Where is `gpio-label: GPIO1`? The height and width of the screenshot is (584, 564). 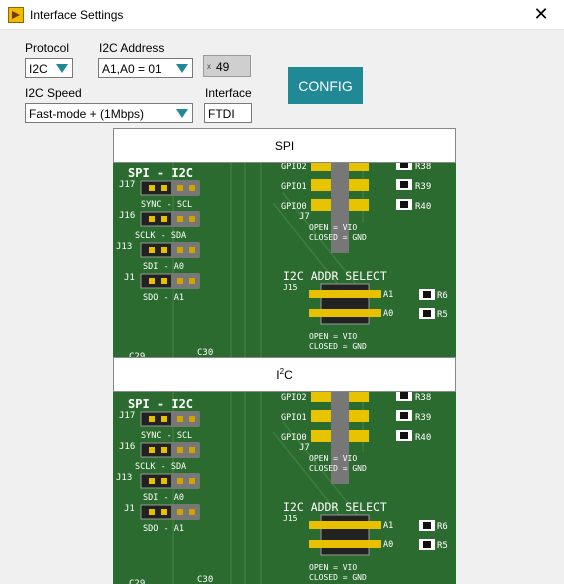 gpio-label: GPIO1 is located at coordinates (294, 418).